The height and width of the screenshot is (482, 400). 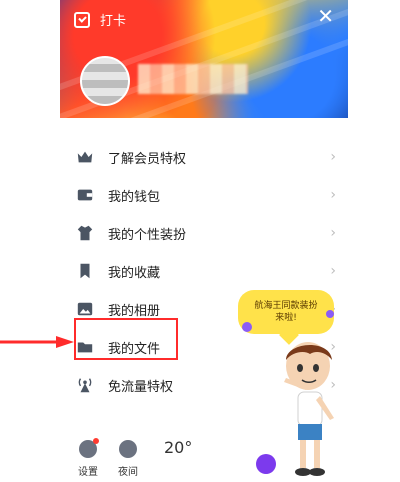 I want to click on settings-icon, so click(x=89, y=448).